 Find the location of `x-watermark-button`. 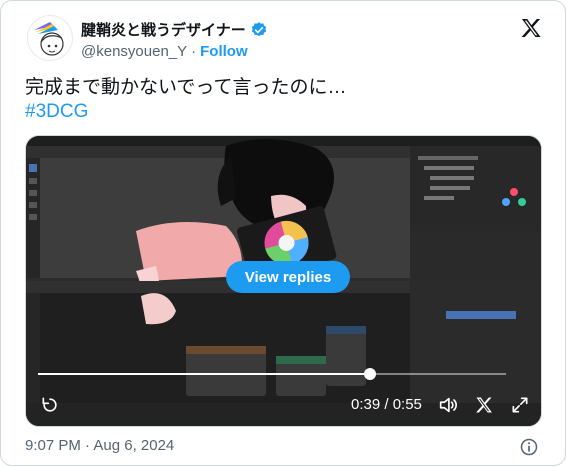

x-watermark-button is located at coordinates (484, 405).